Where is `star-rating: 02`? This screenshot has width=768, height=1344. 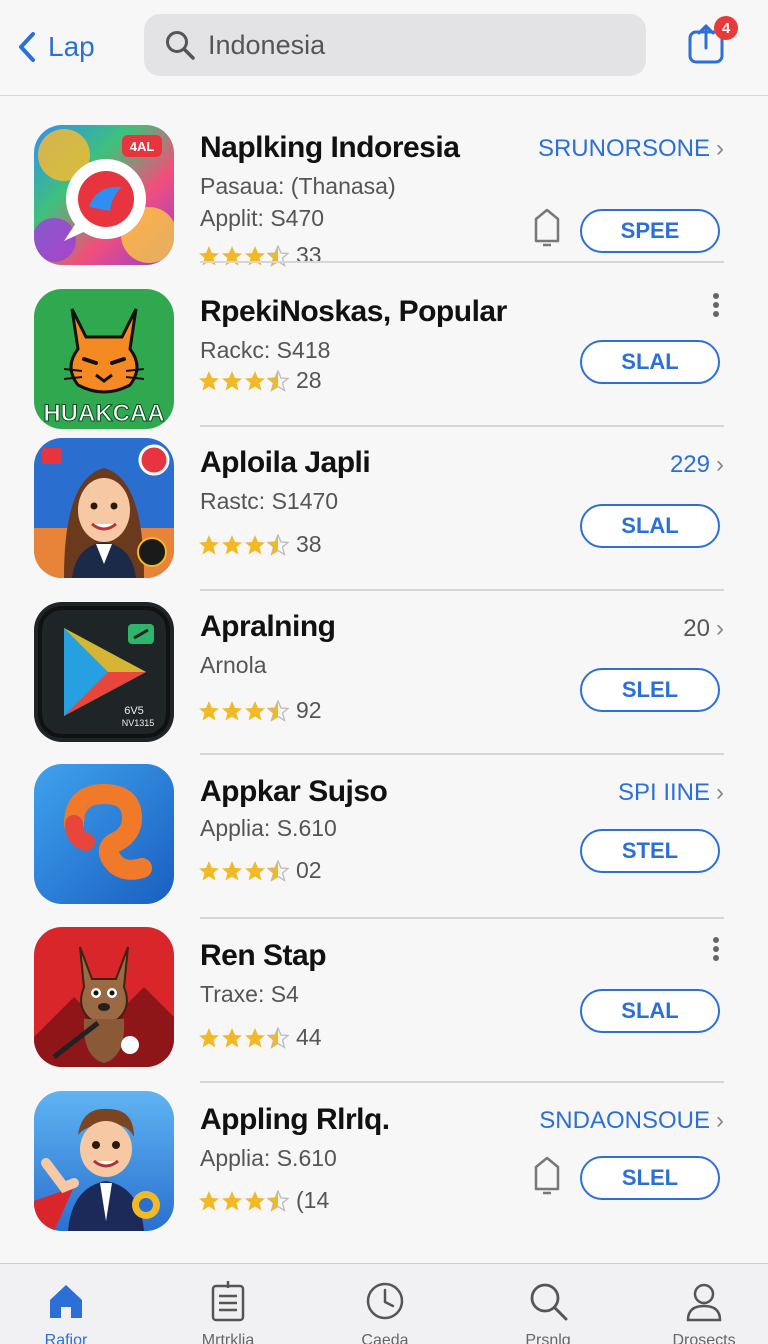
star-rating: 02 is located at coordinates (260, 870).